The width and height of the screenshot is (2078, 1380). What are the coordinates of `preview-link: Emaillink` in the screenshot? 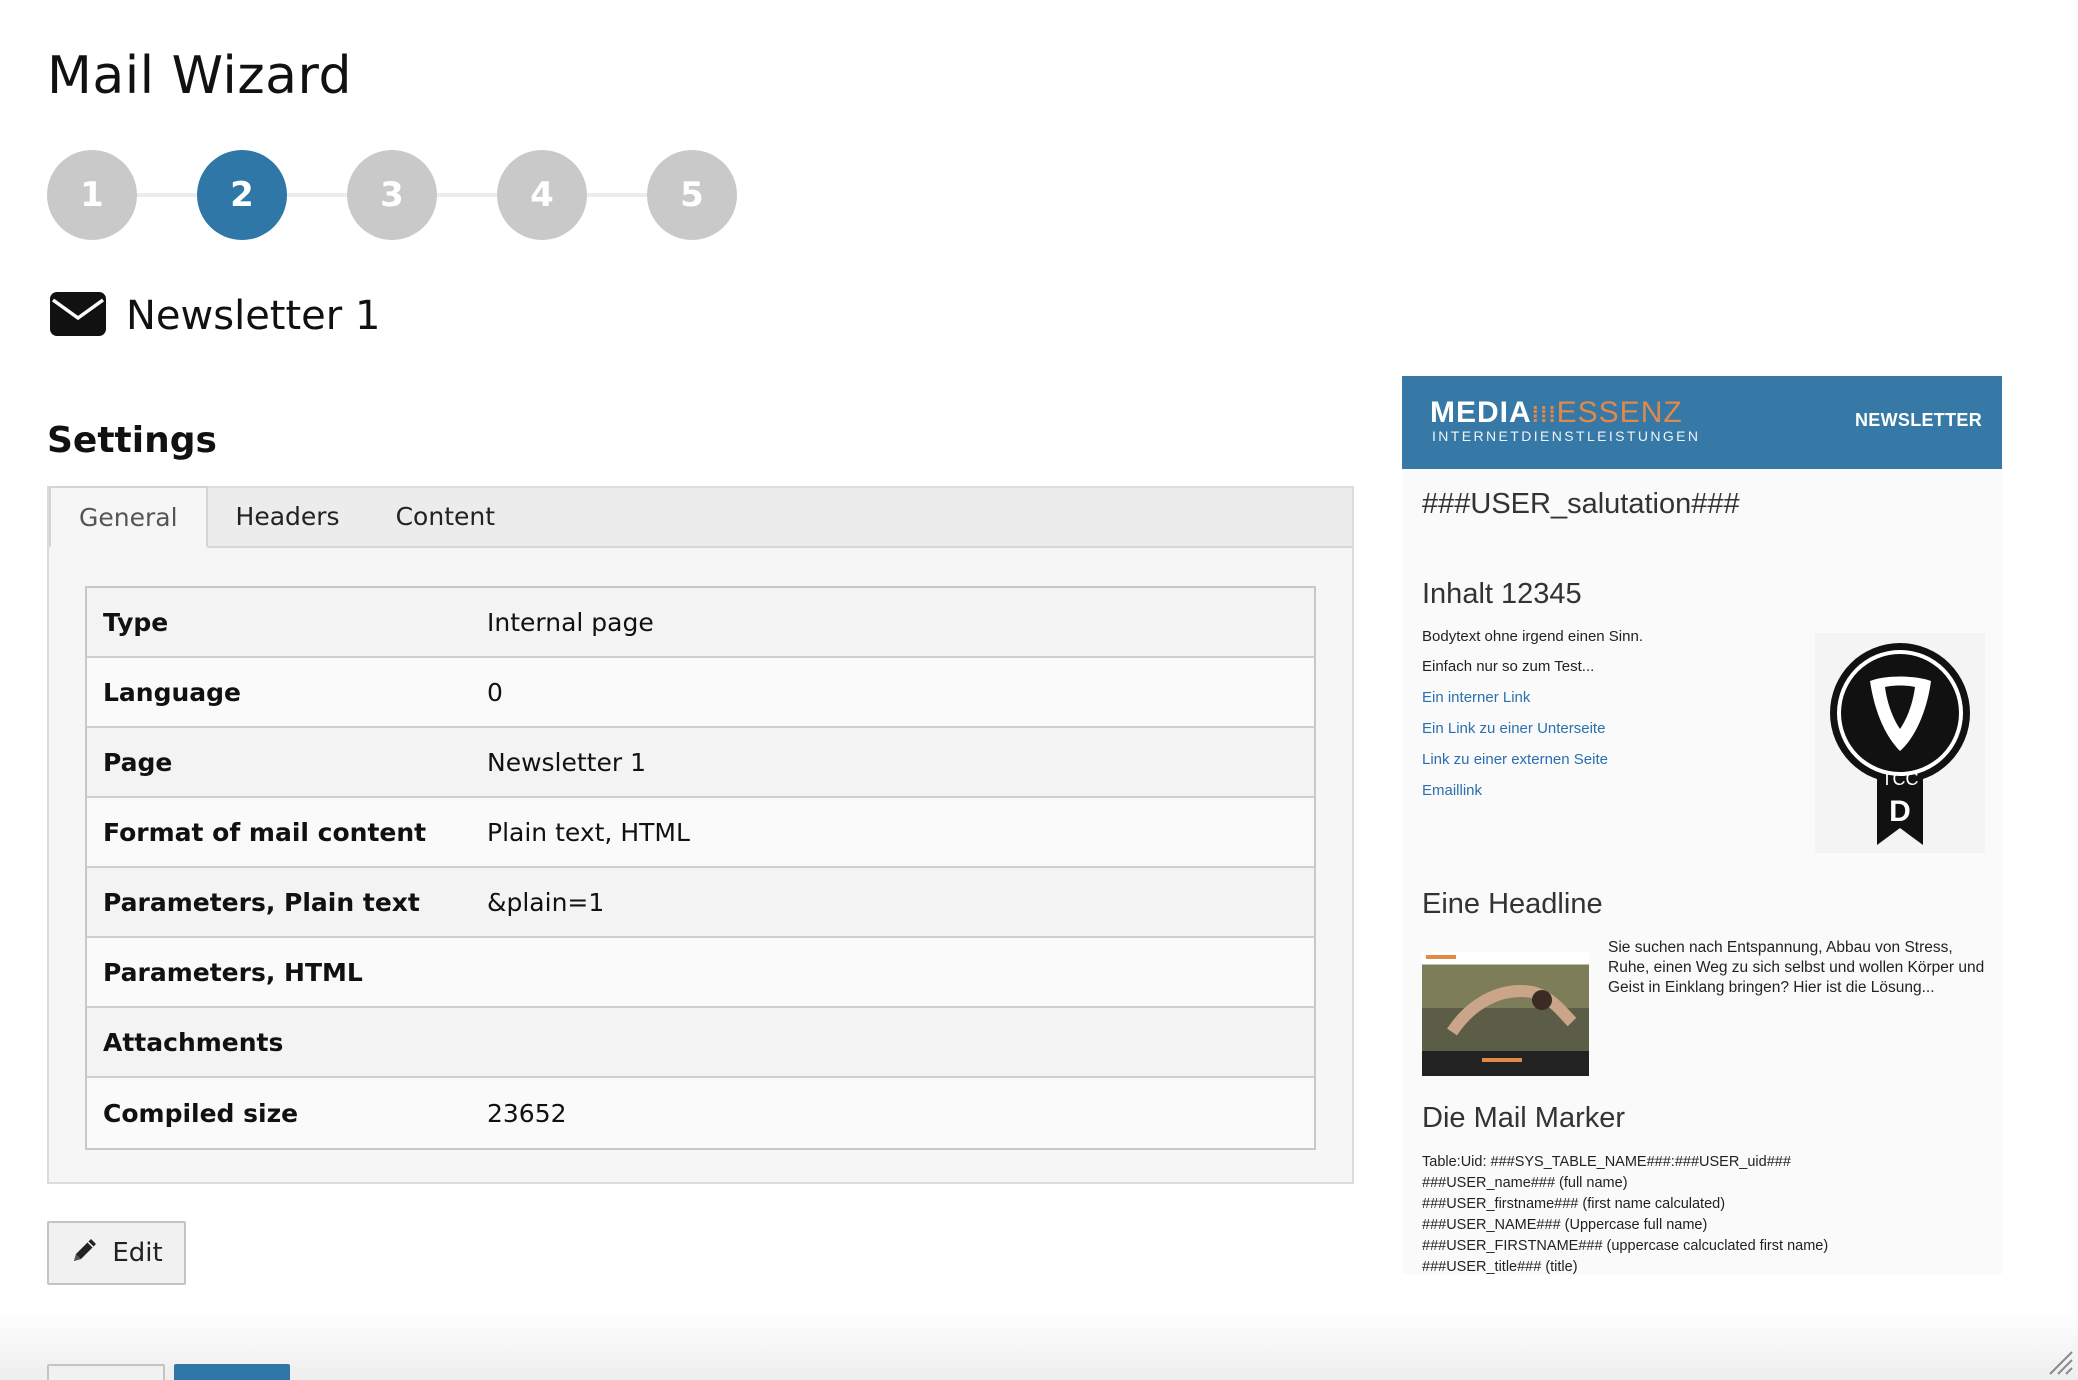 It's located at (1452, 790).